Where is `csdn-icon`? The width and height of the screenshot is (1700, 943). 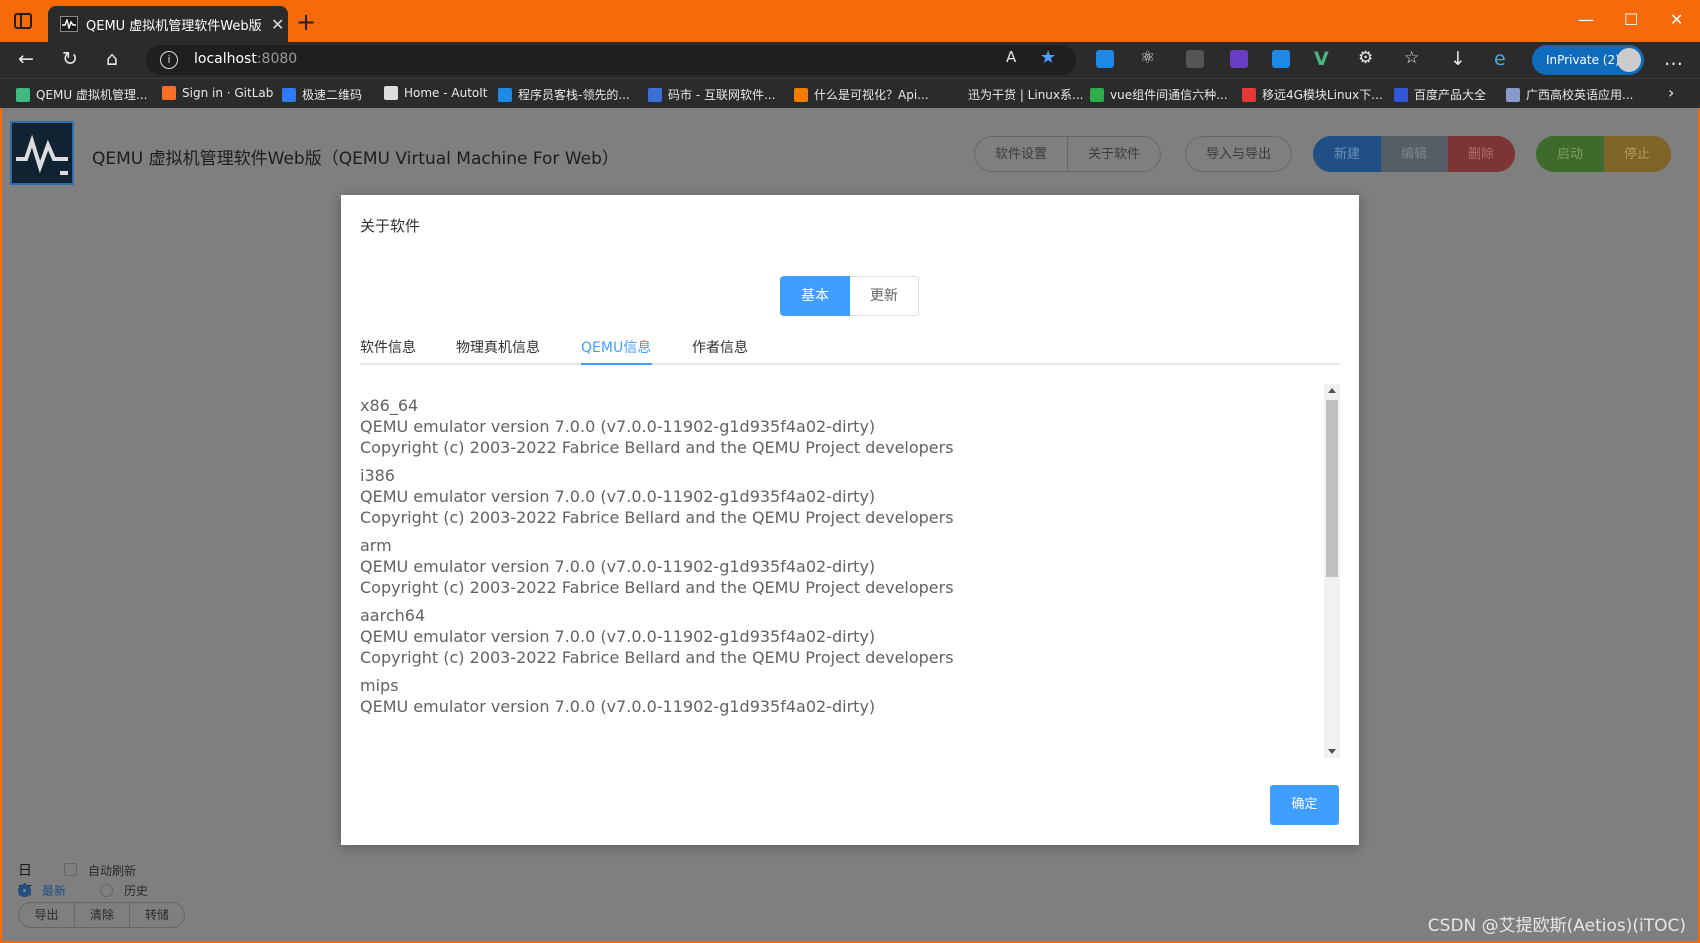
csdn-icon is located at coordinates (1249, 94).